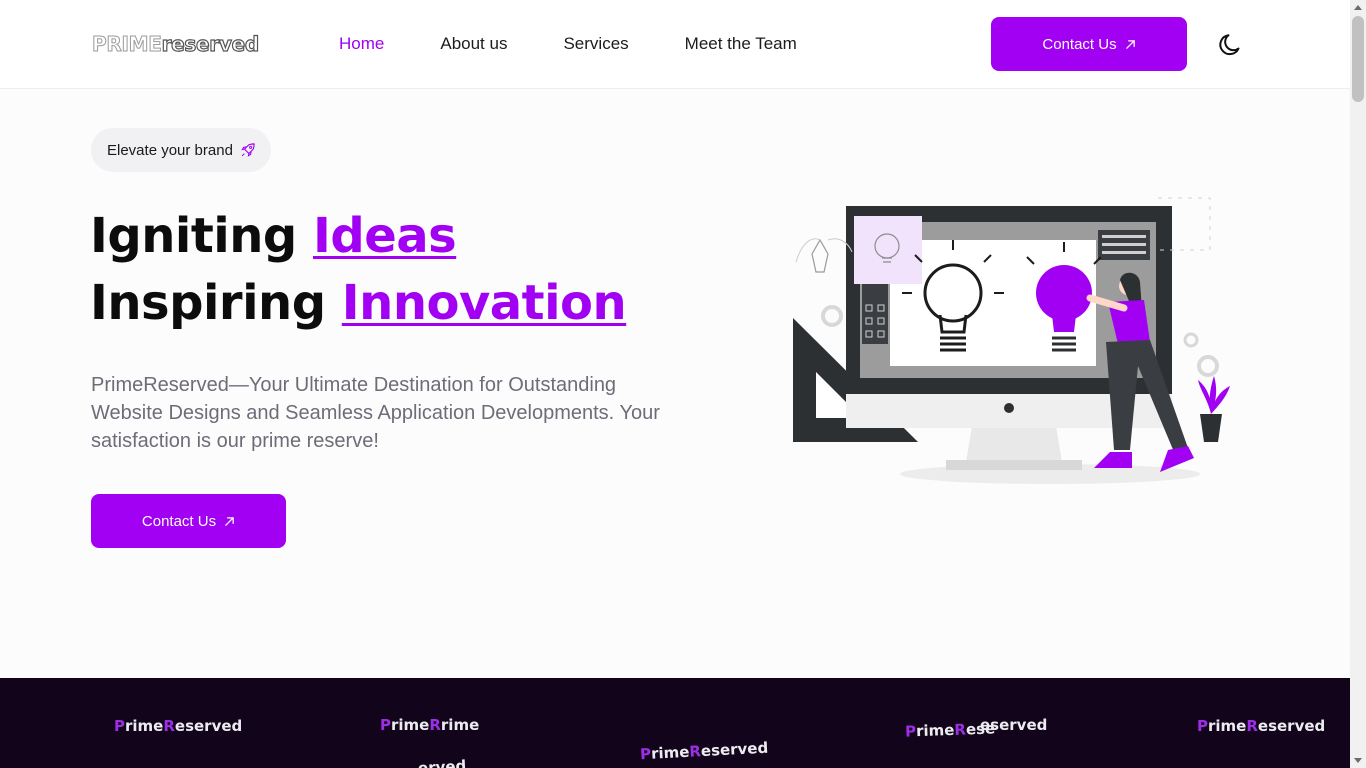  What do you see at coordinates (361, 44) in the screenshot?
I see `nav-home: Home` at bounding box center [361, 44].